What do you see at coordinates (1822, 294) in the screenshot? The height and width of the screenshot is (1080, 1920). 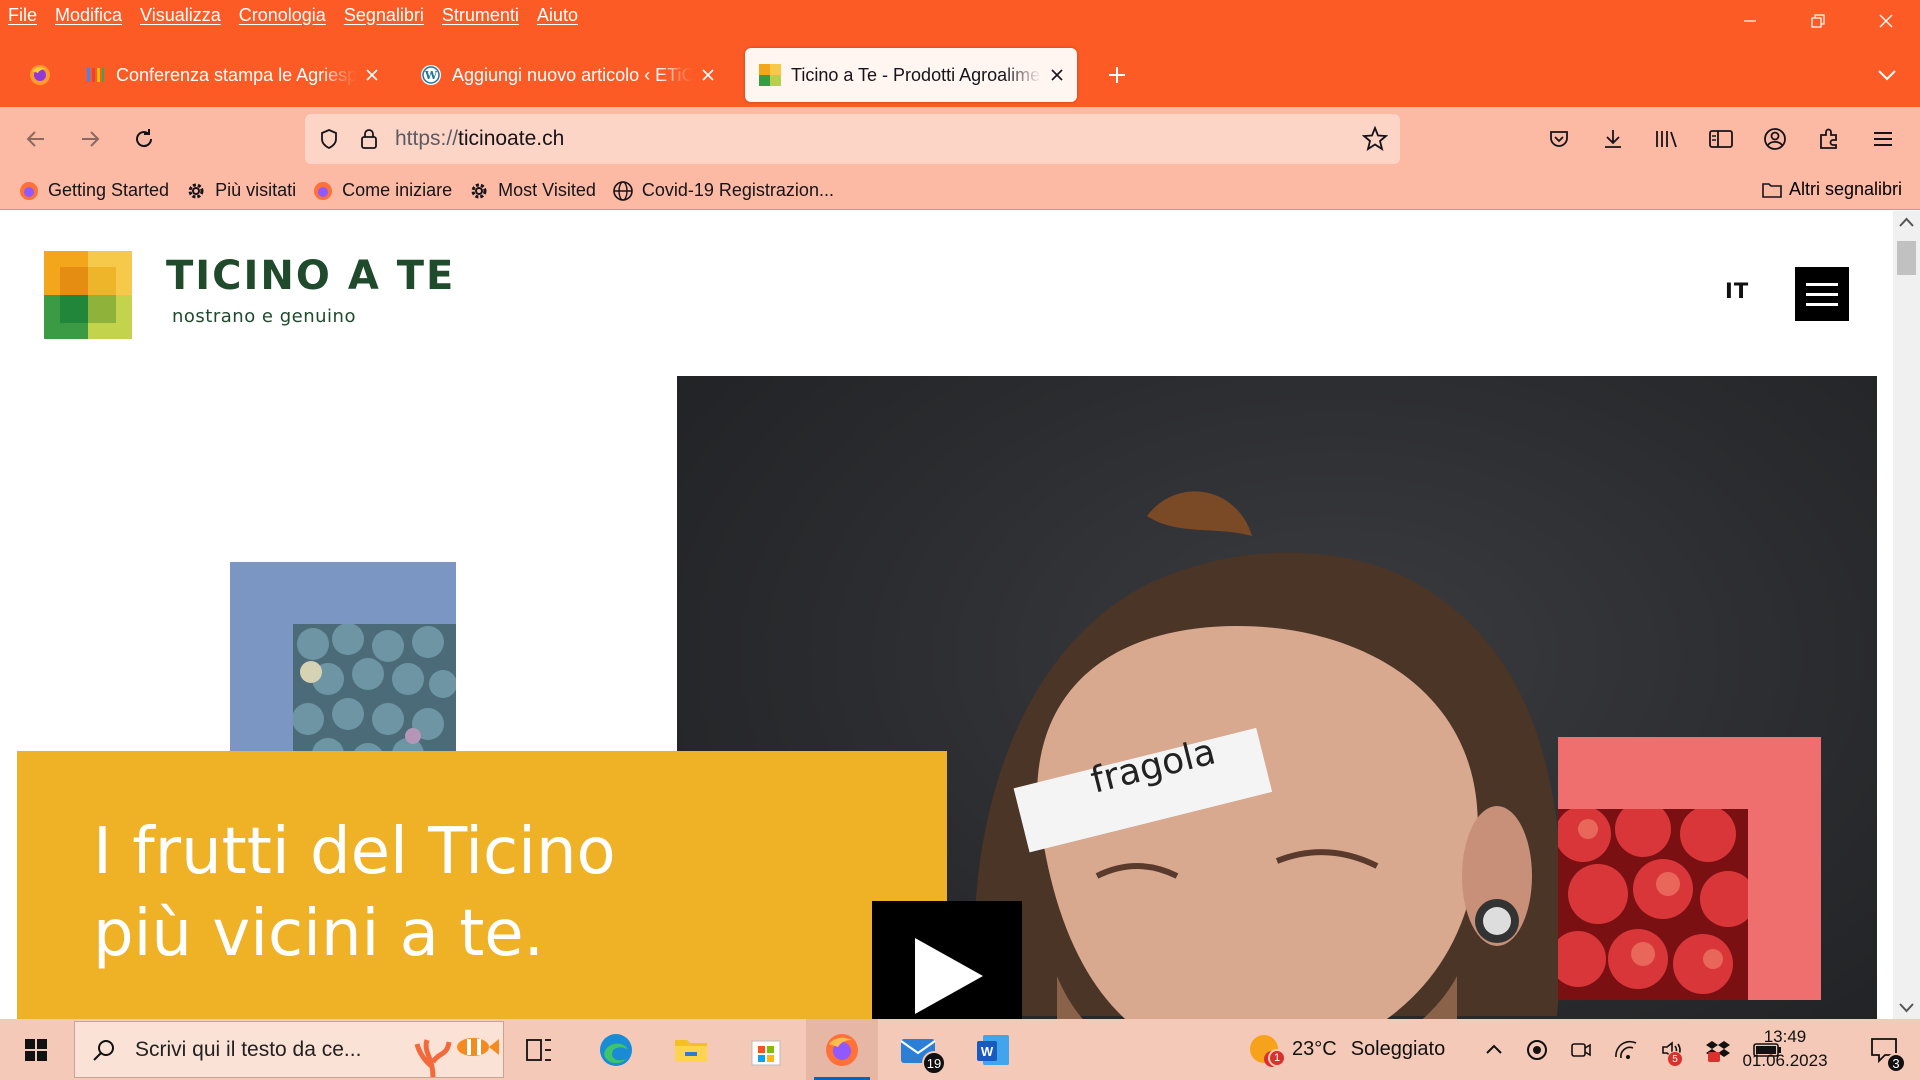 I see `site-menu-button` at bounding box center [1822, 294].